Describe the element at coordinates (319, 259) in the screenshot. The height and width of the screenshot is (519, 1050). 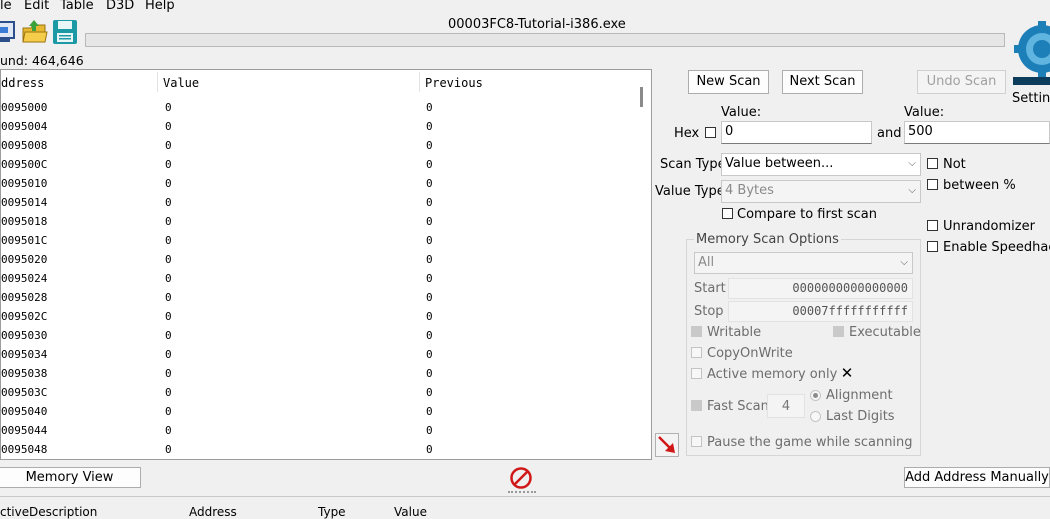
I see `table-row: 0095020 0 0` at that location.